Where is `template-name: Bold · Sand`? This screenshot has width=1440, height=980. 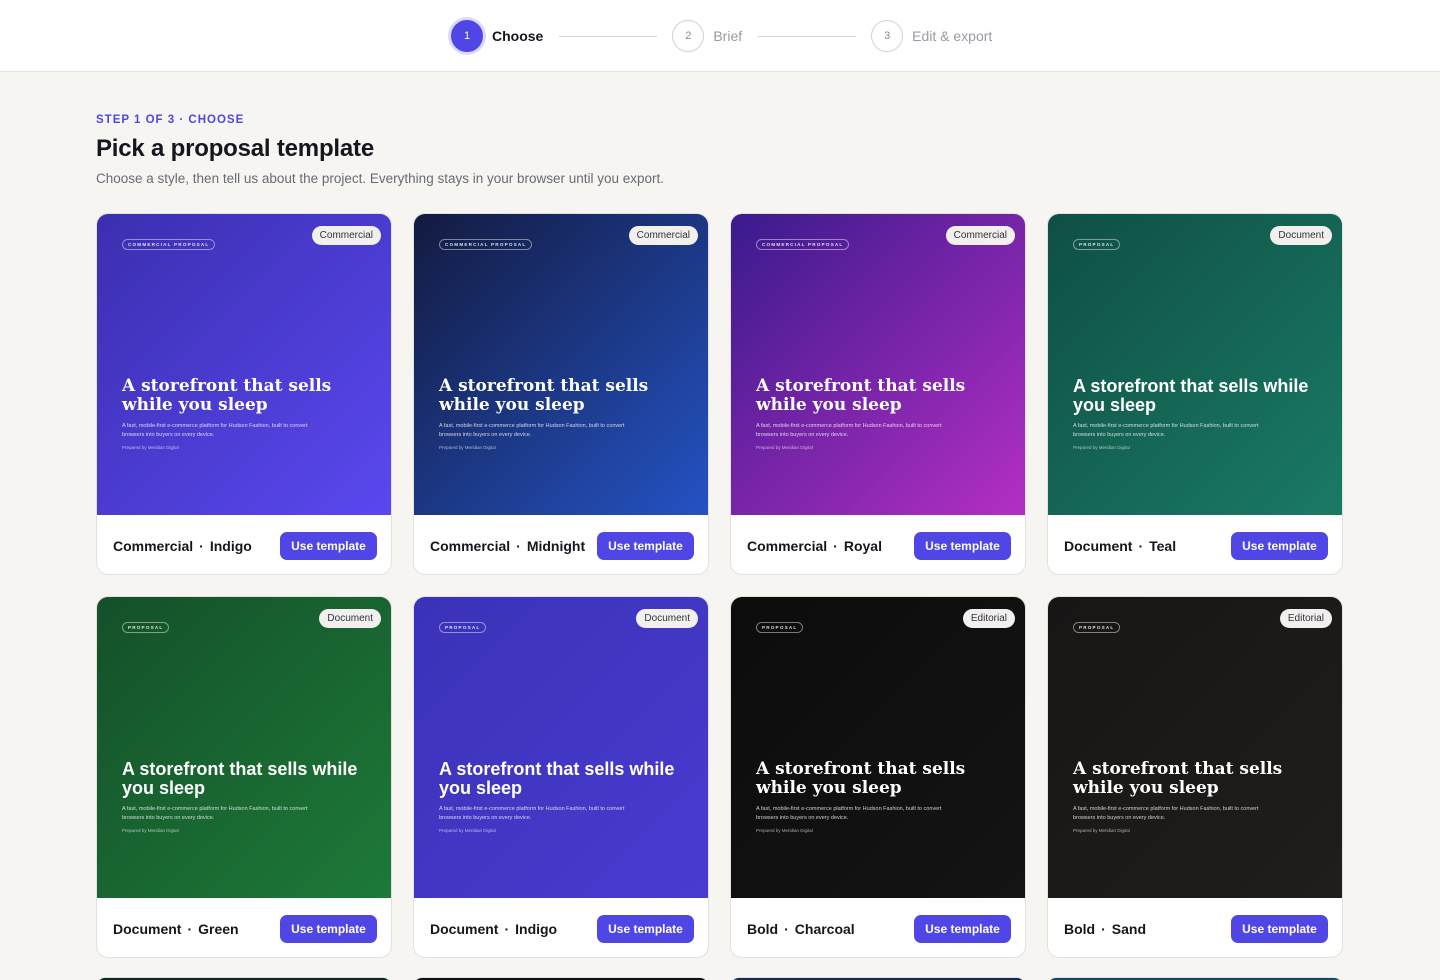
template-name: Bold · Sand is located at coordinates (1105, 929).